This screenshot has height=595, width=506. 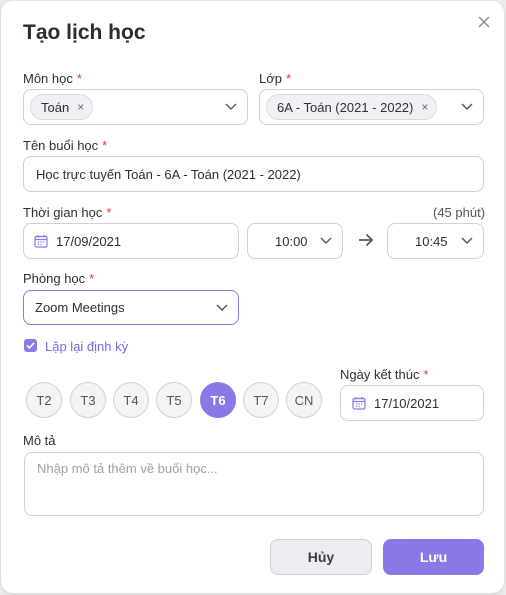 I want to click on date-value: 17/09/2021, so click(x=89, y=241).